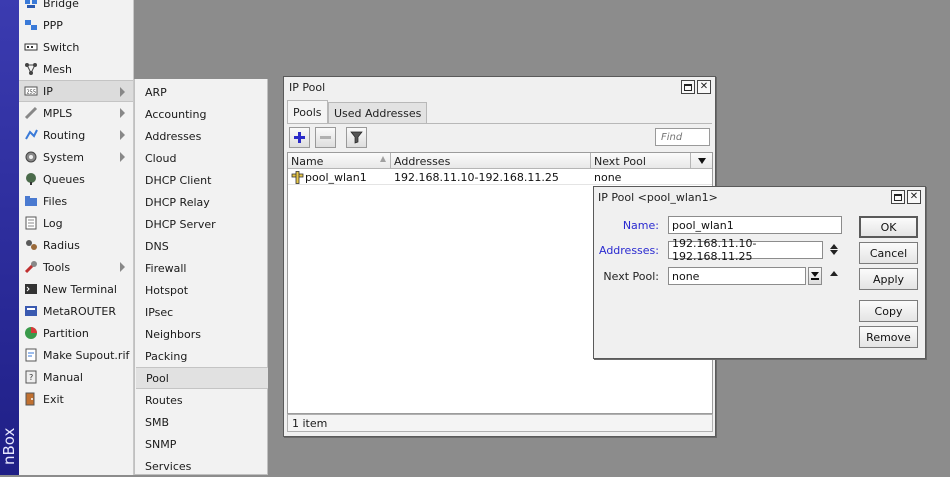 The width and height of the screenshot is (950, 477). I want to click on menu-item-label: System, so click(64, 157).